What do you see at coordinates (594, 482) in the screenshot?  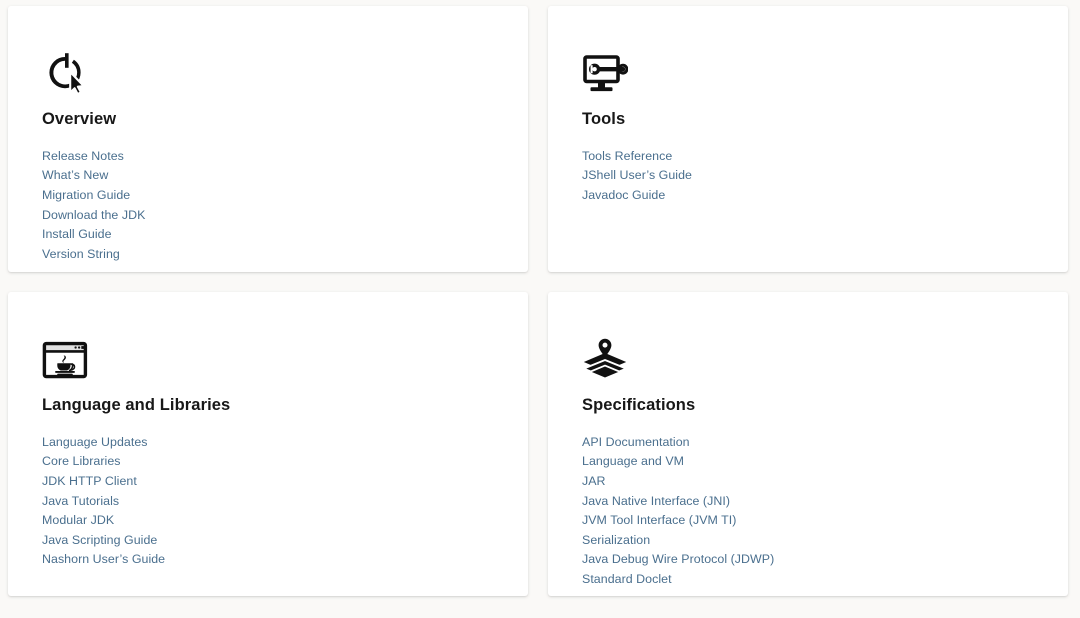 I see `doc-link: JAR` at bounding box center [594, 482].